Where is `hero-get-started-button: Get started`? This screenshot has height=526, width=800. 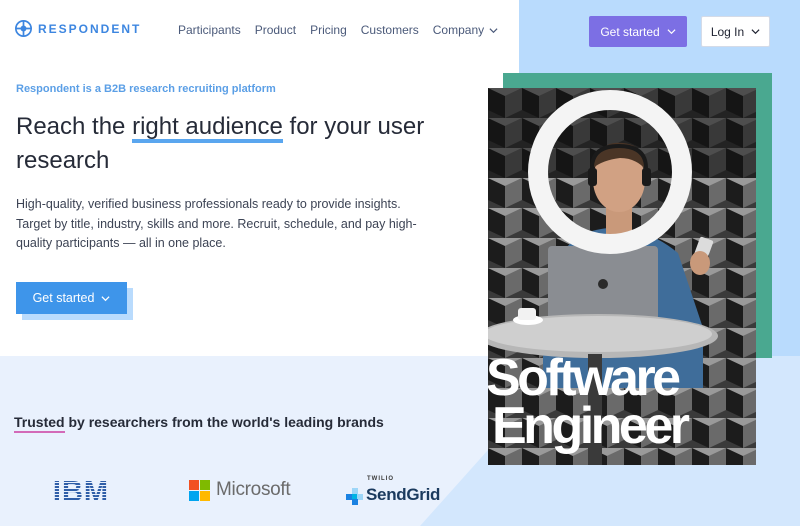 hero-get-started-button: Get started is located at coordinates (71, 298).